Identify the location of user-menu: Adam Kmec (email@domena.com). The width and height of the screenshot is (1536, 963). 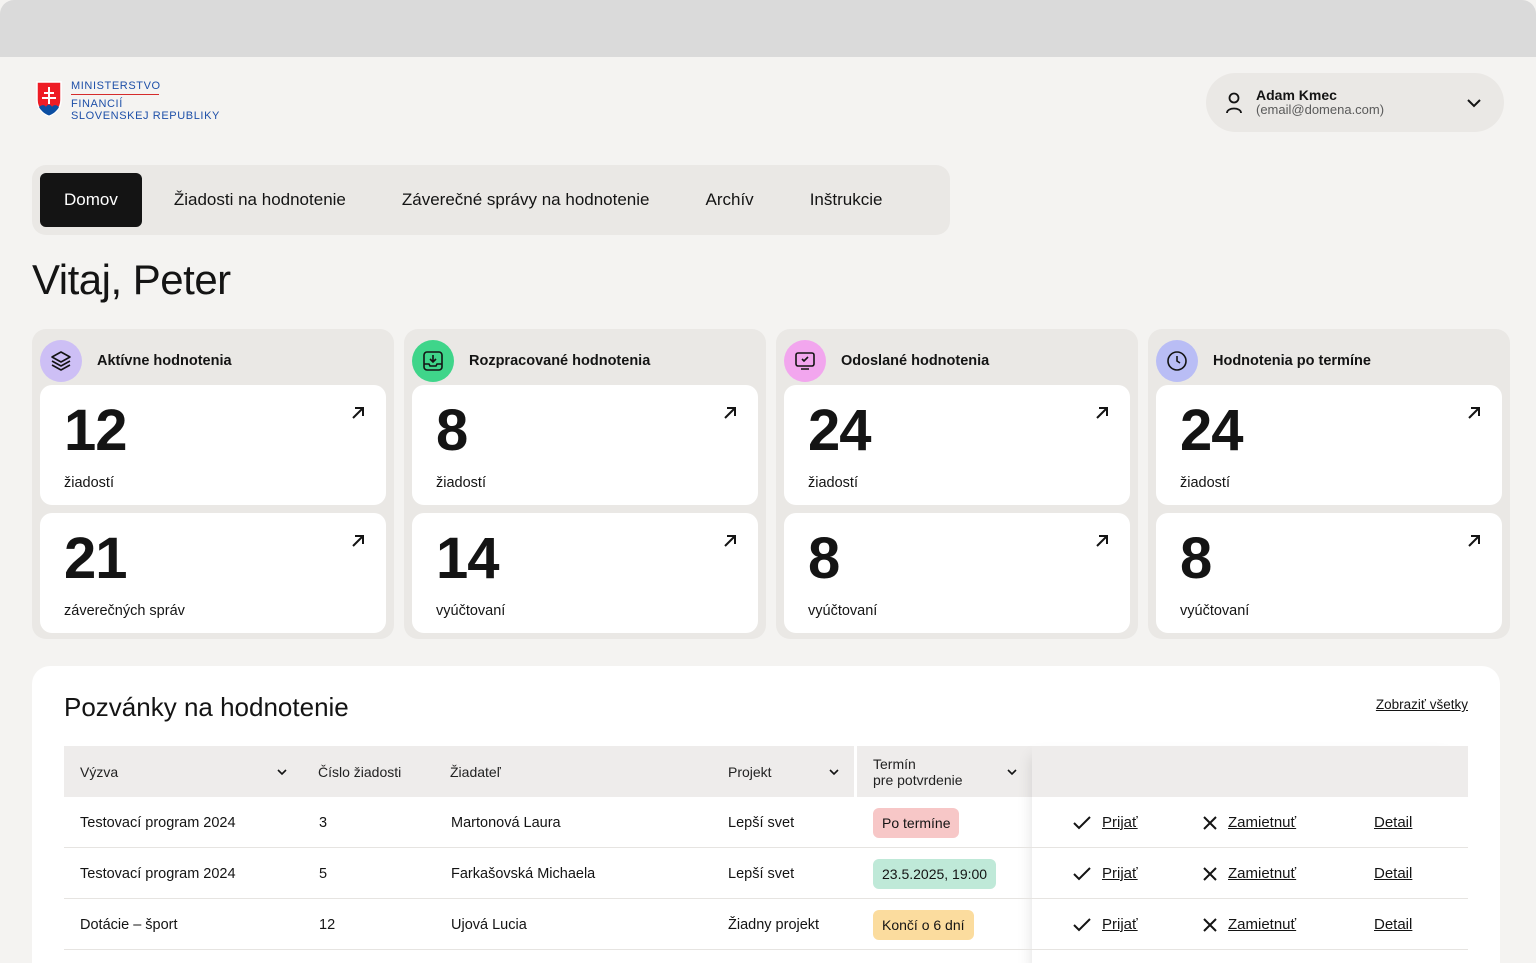
(1355, 102).